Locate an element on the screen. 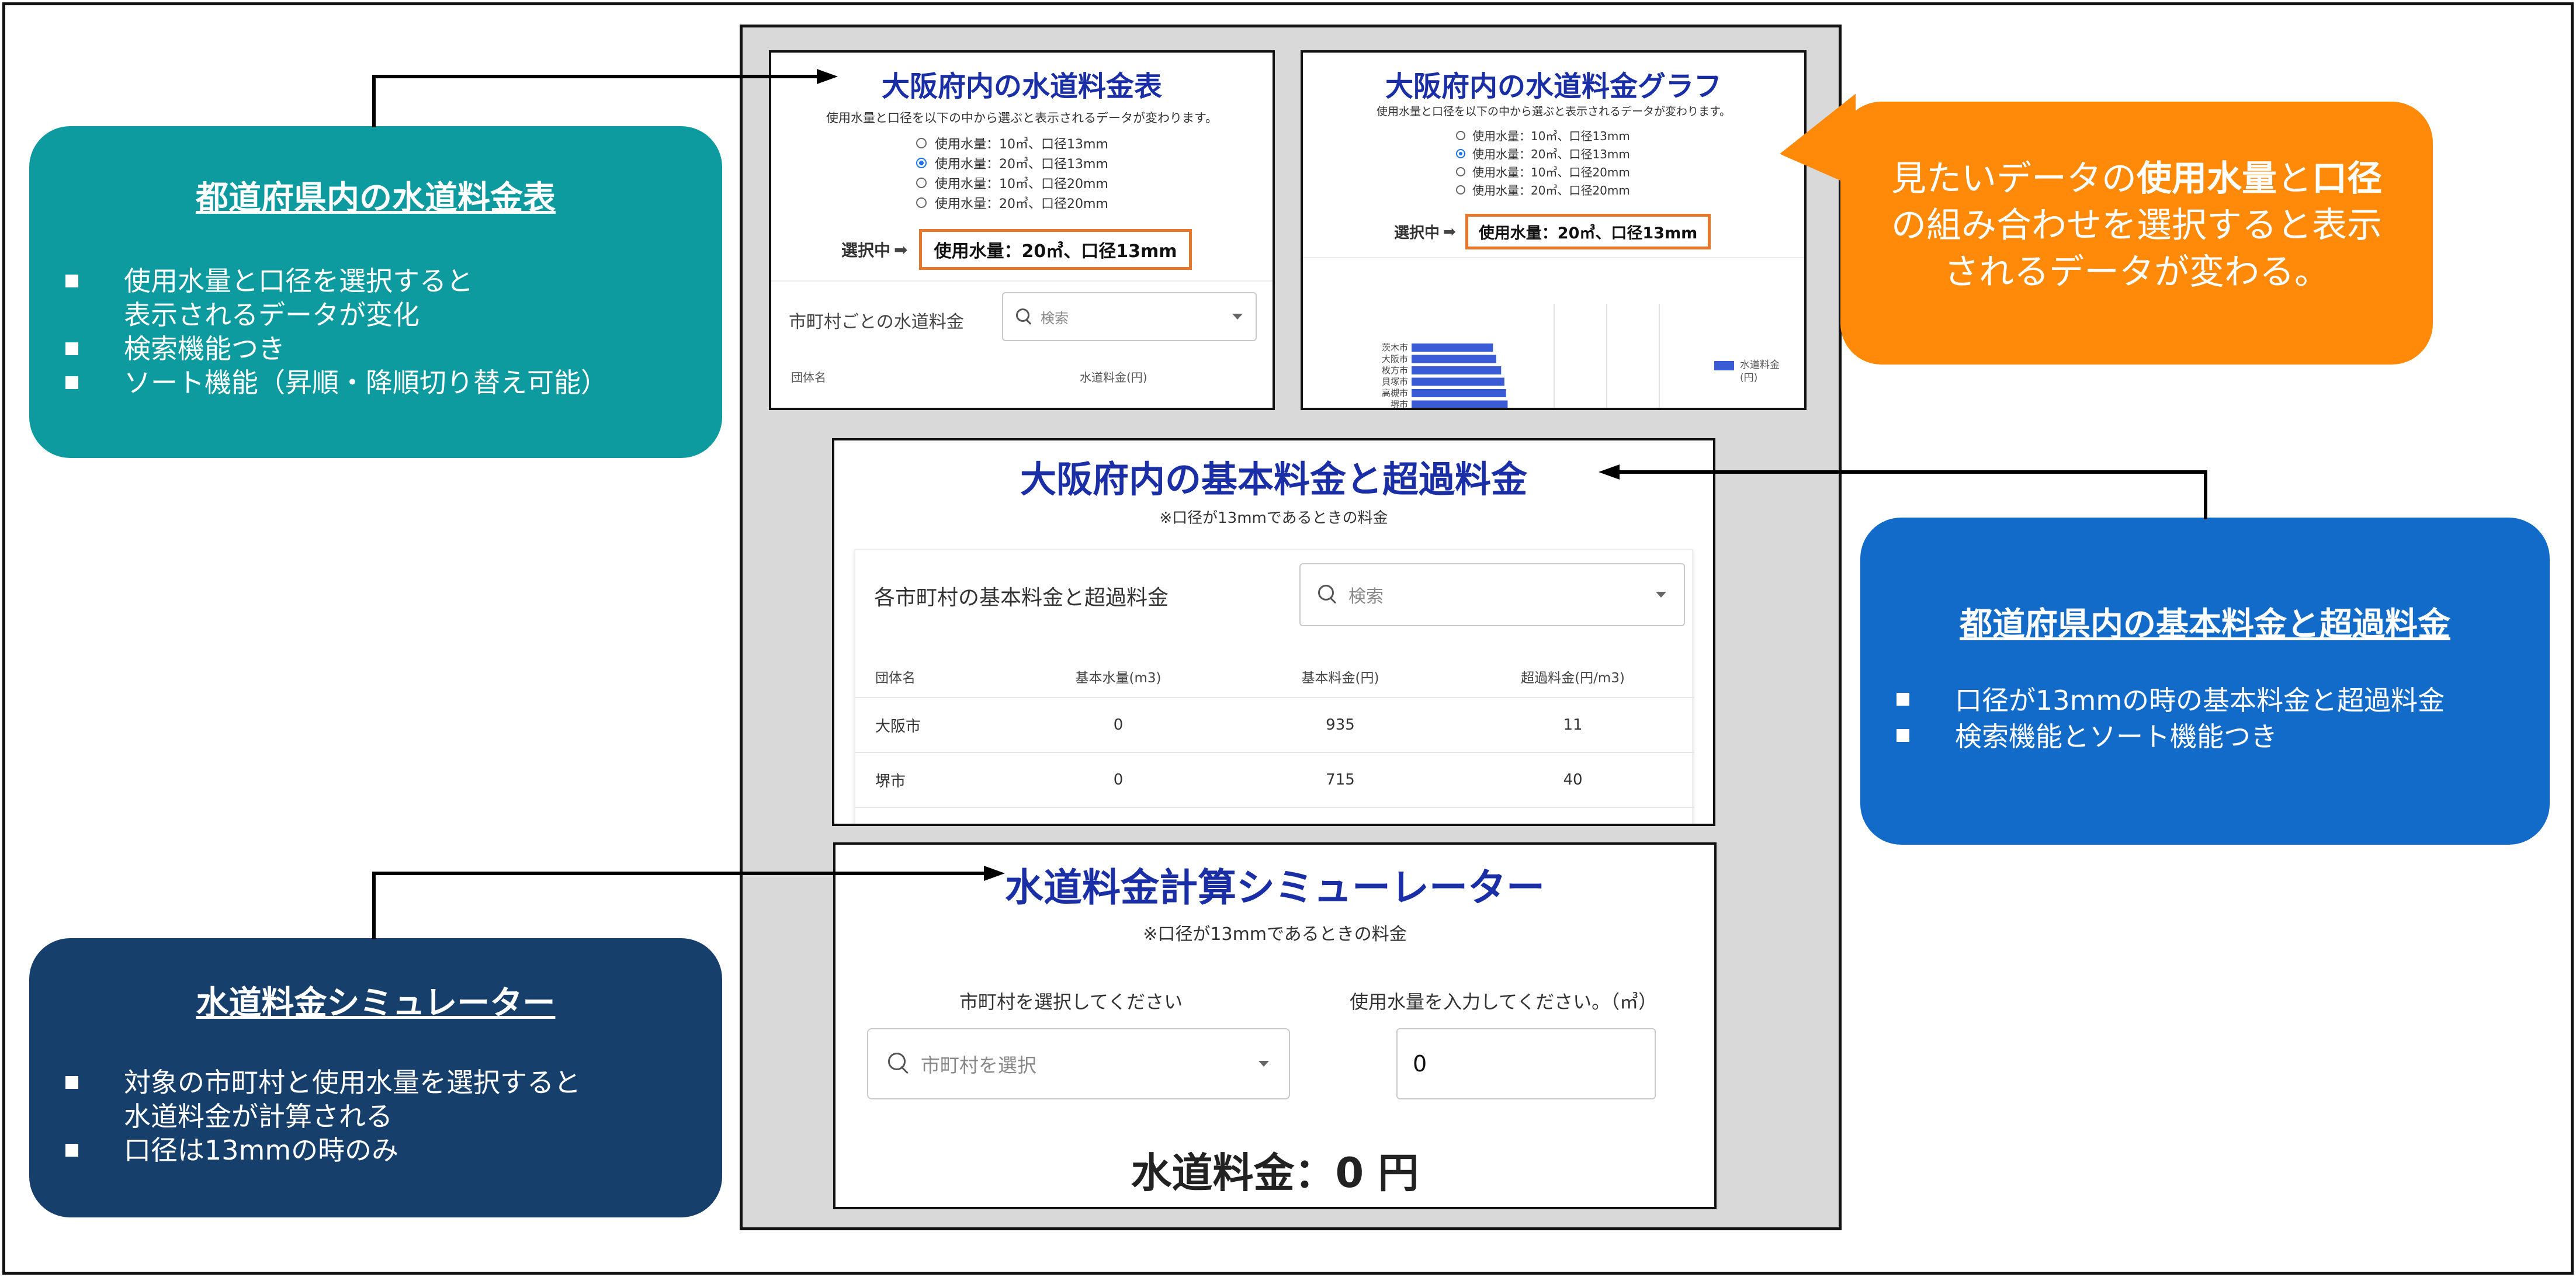  rates-graph-subtitle: 使用水量と口径を以下の中から選ぶと表示されるデータが変わります。 is located at coordinates (1553, 111).